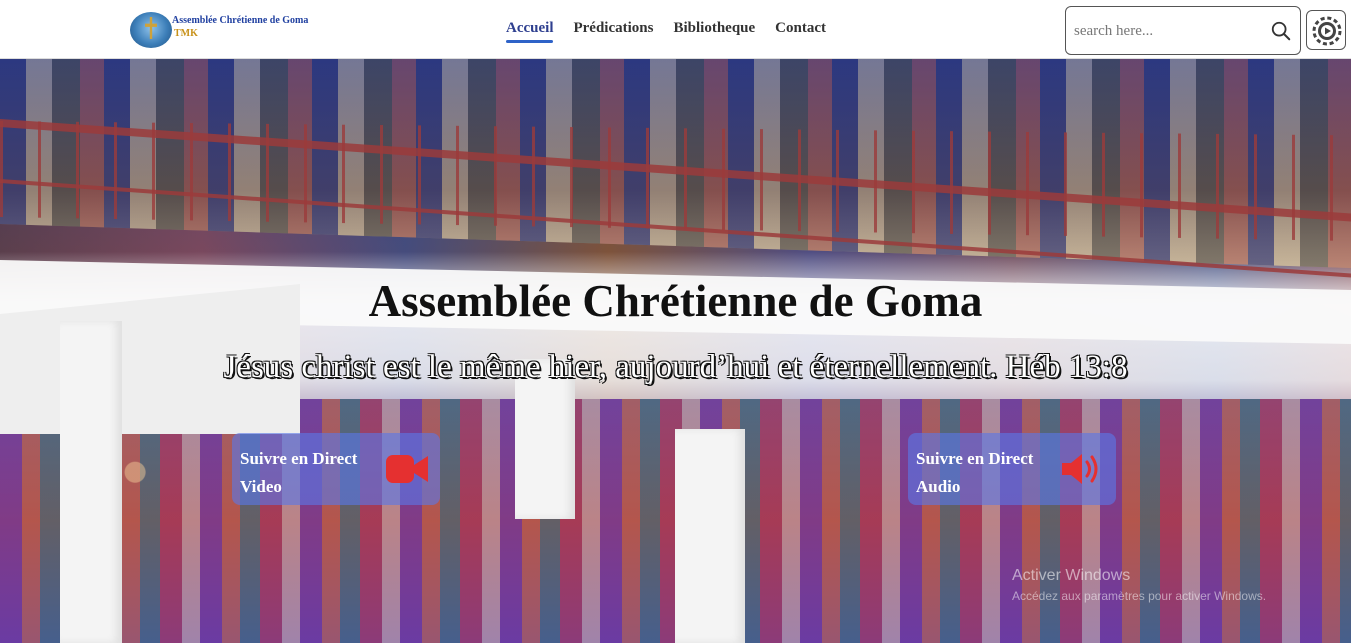 The image size is (1351, 643). I want to click on nav-bibliotheque: Bibliotheque, so click(714, 30).